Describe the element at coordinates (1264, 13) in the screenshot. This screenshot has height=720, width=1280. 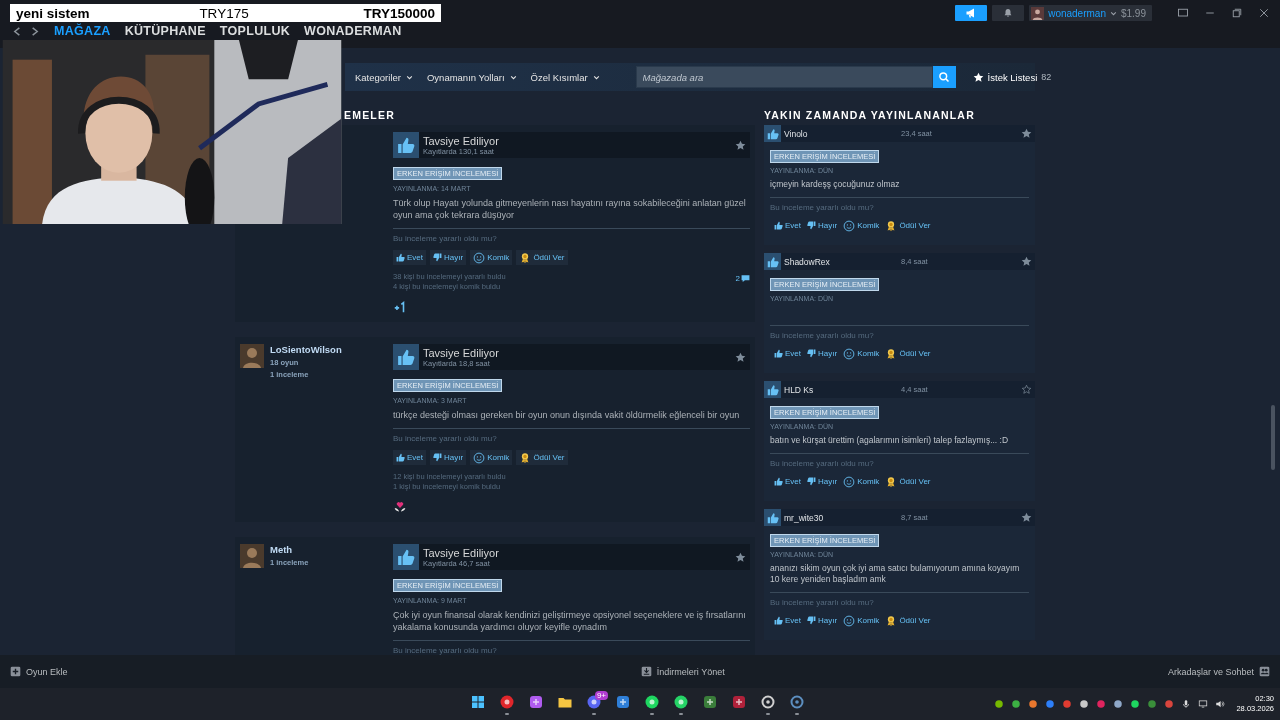
I see `close-icon` at that location.